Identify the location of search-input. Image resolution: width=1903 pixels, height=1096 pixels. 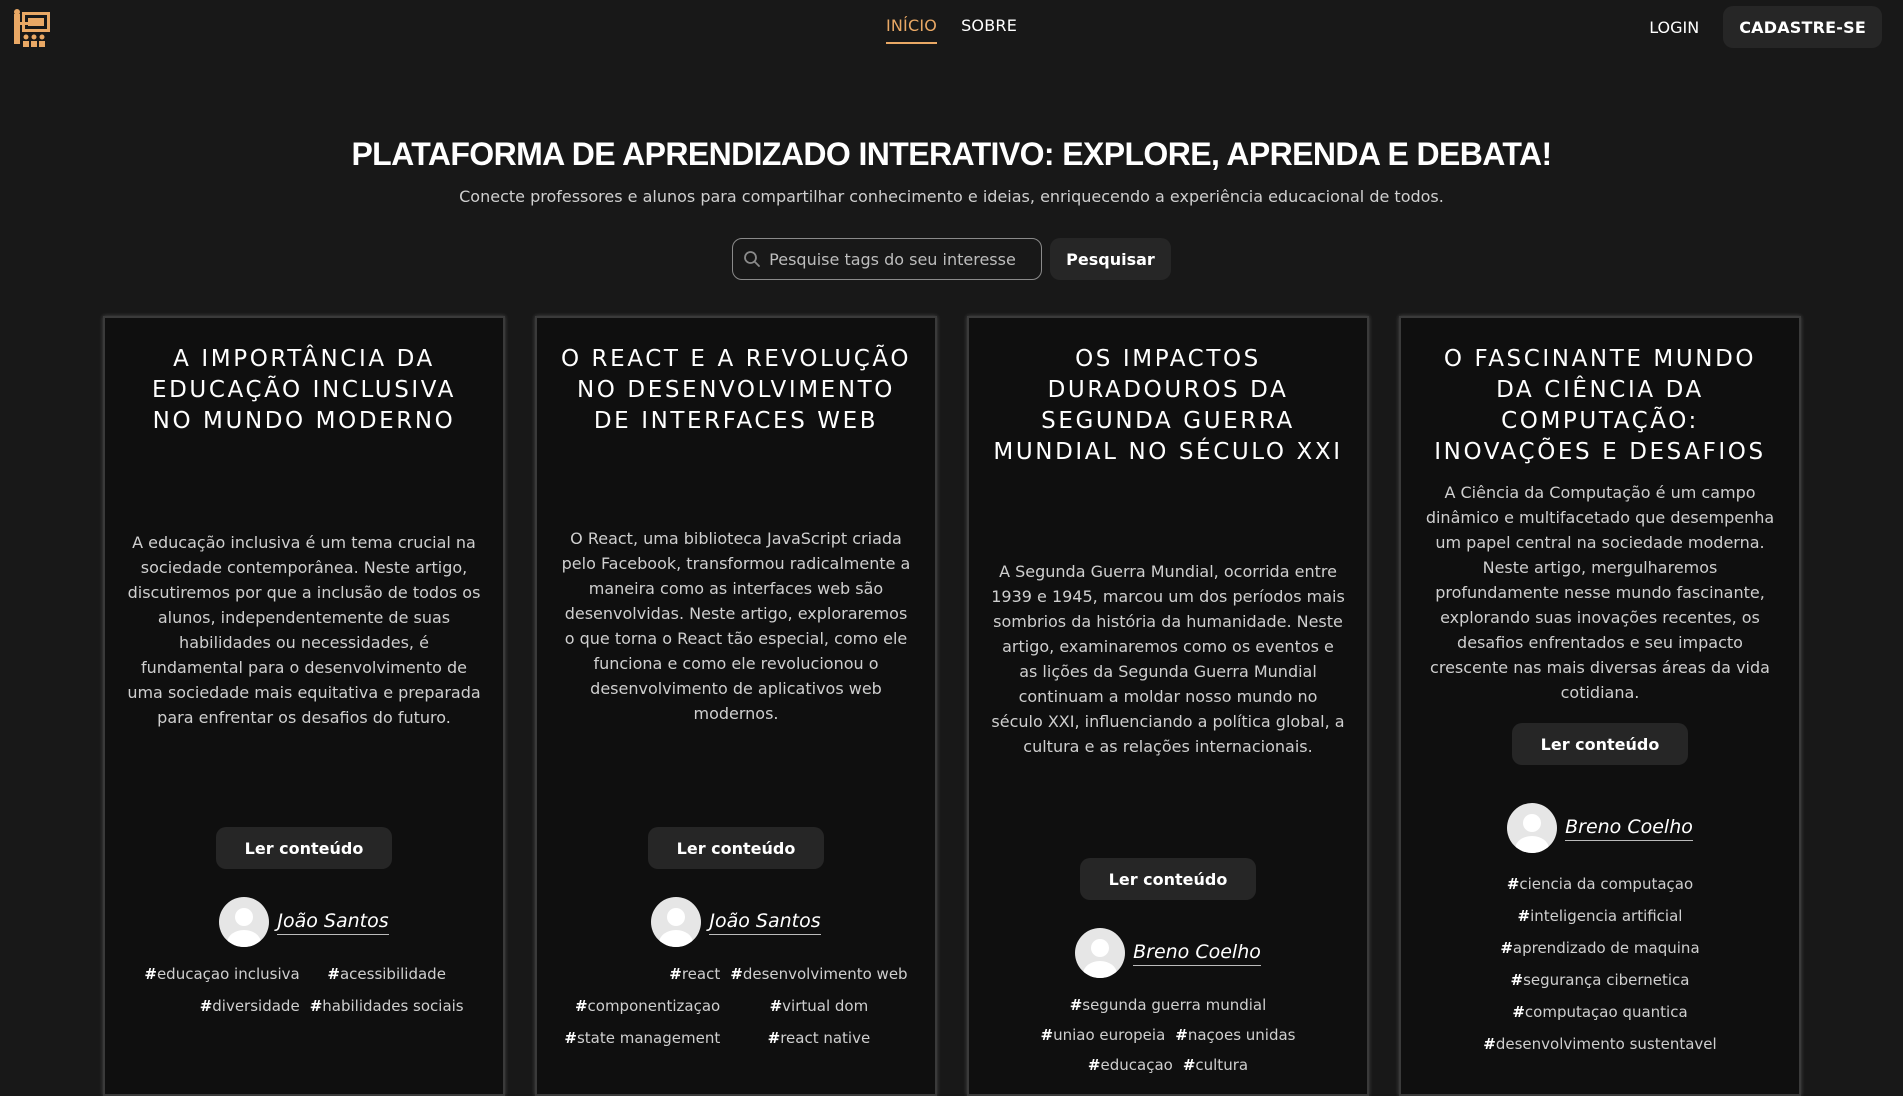
(899, 259).